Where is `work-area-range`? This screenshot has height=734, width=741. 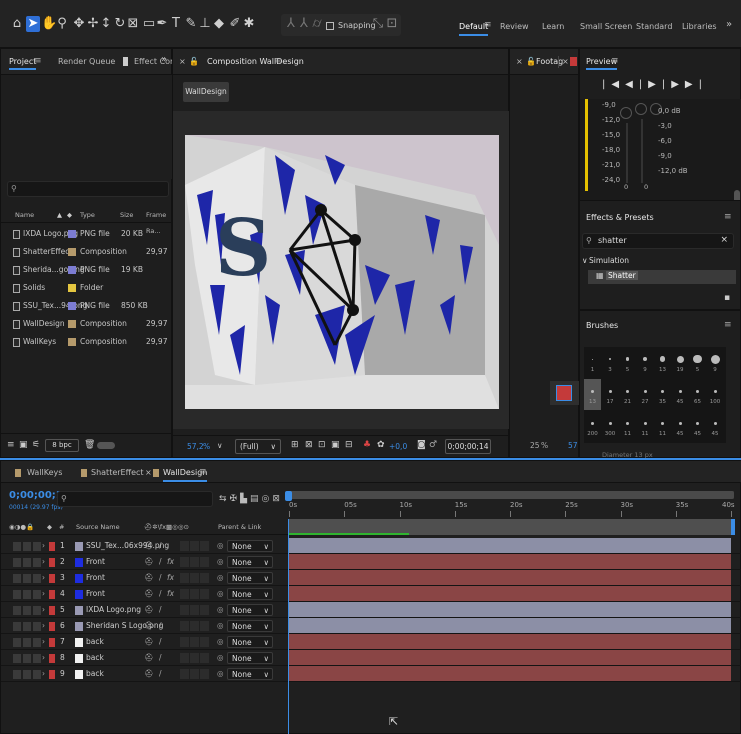 work-area-range is located at coordinates (511, 495).